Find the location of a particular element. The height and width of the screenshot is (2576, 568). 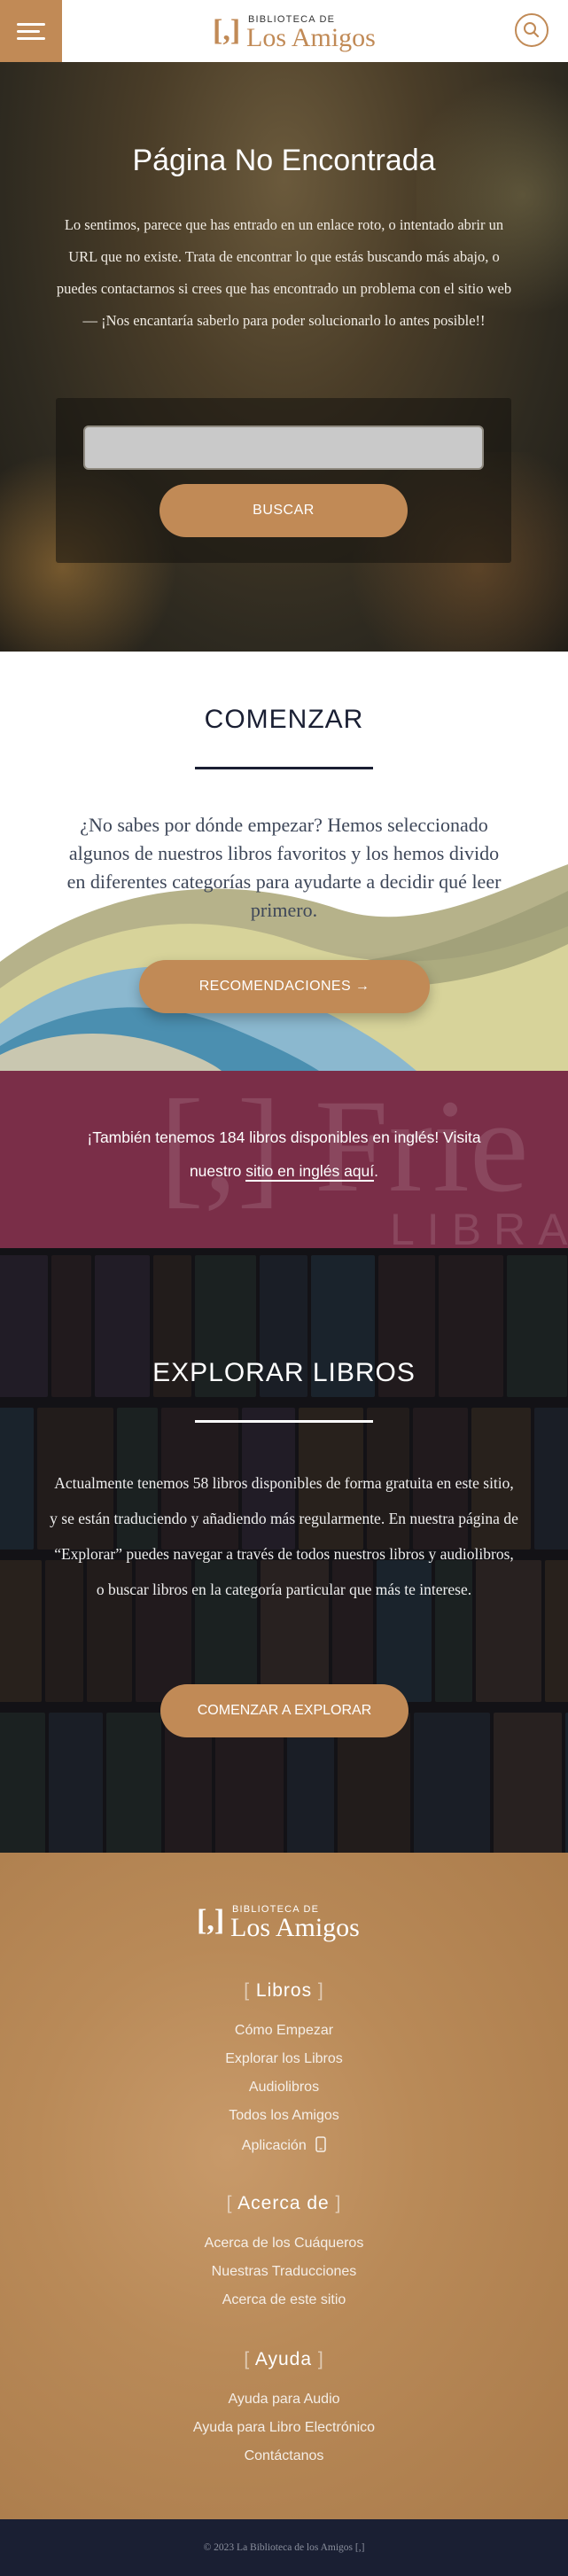

copyright-bar: © 2023 La Biblioteca de los Amigos [,] is located at coordinates (284, 2547).